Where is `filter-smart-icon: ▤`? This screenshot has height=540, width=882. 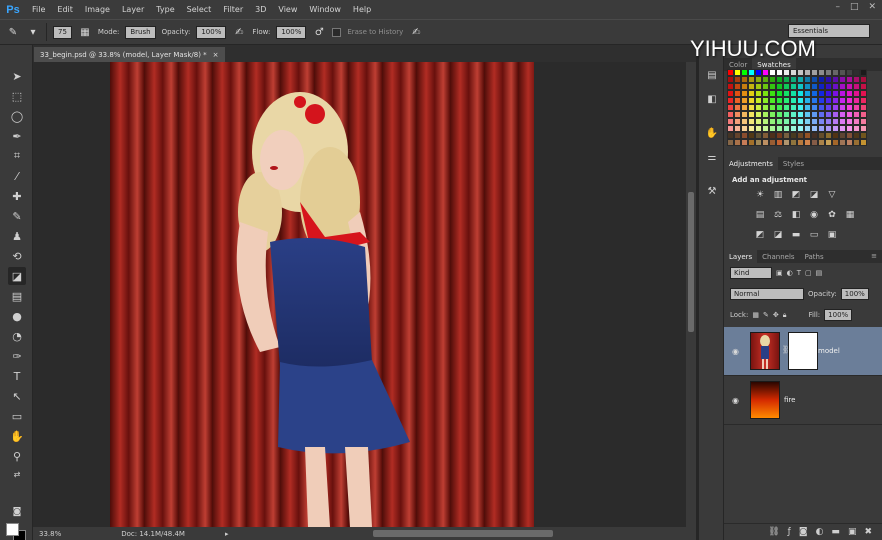
filter-smart-icon: ▤ is located at coordinates (819, 273).